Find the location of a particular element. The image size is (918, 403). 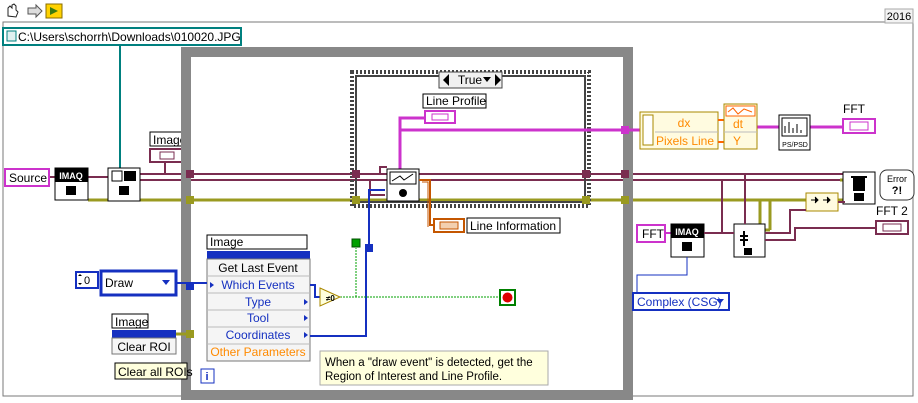

fft-control: FFT is located at coordinates (651, 233).